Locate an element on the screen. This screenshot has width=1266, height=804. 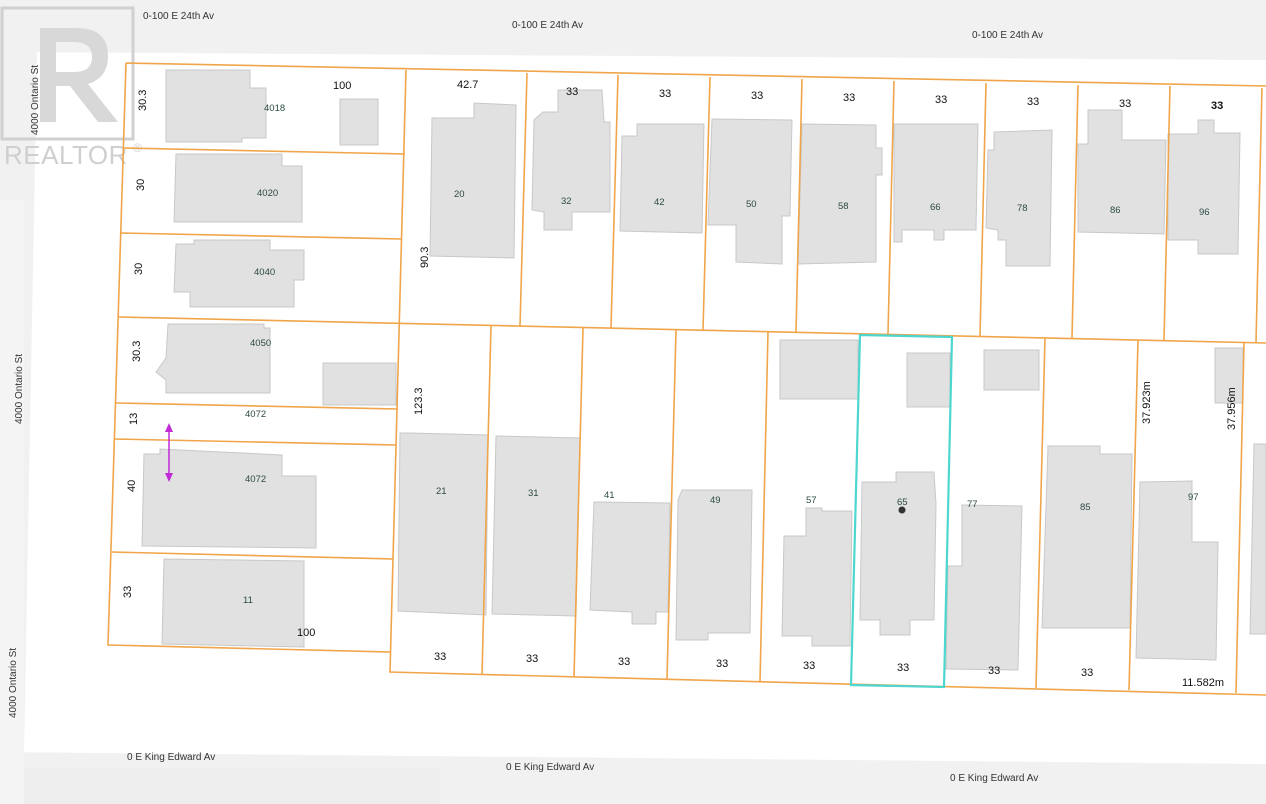
dim-96-top: 33 is located at coordinates (1217, 106).